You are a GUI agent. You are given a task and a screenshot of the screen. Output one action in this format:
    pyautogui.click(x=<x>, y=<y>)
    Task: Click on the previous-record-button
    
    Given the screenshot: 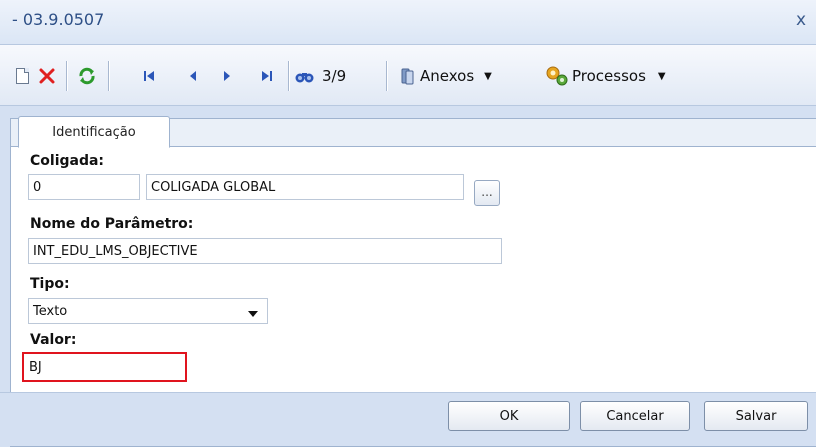 What is the action you would take?
    pyautogui.click(x=193, y=76)
    